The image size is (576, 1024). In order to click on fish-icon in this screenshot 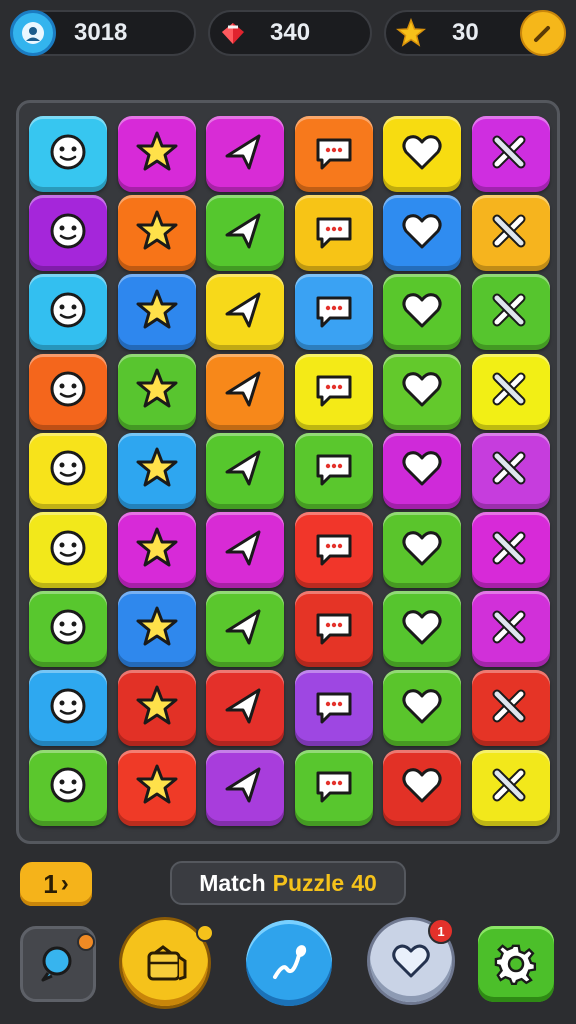, I will do `click(511, 233)`.